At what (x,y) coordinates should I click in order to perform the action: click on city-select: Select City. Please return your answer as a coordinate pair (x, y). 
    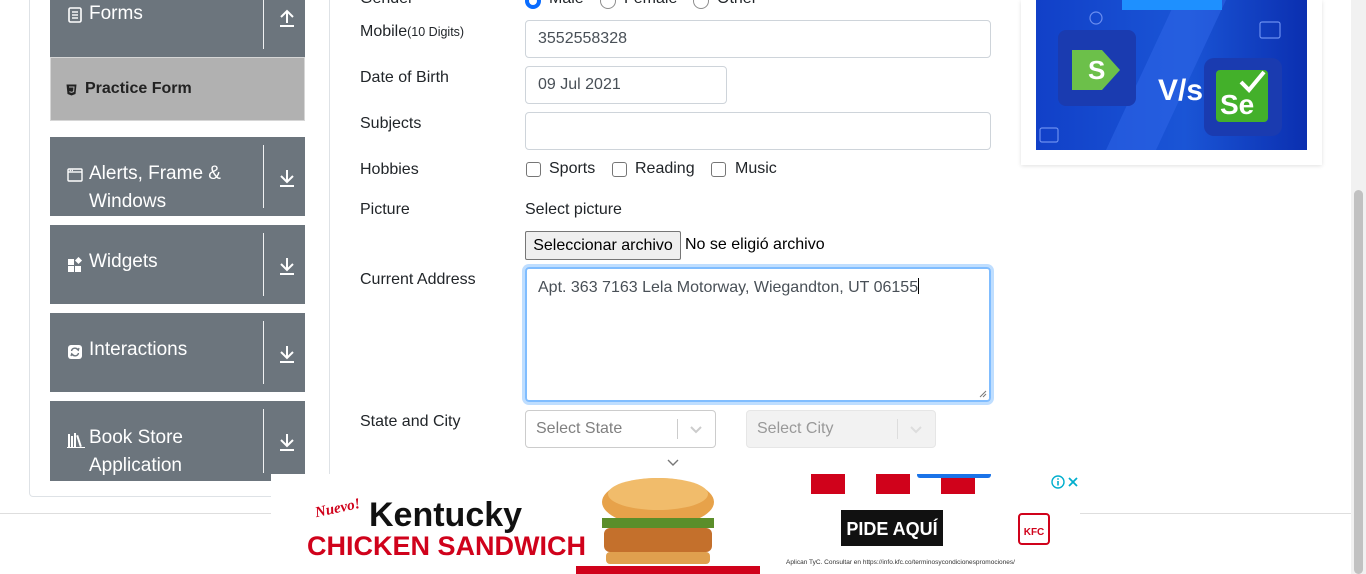
    Looking at the image, I should click on (841, 429).